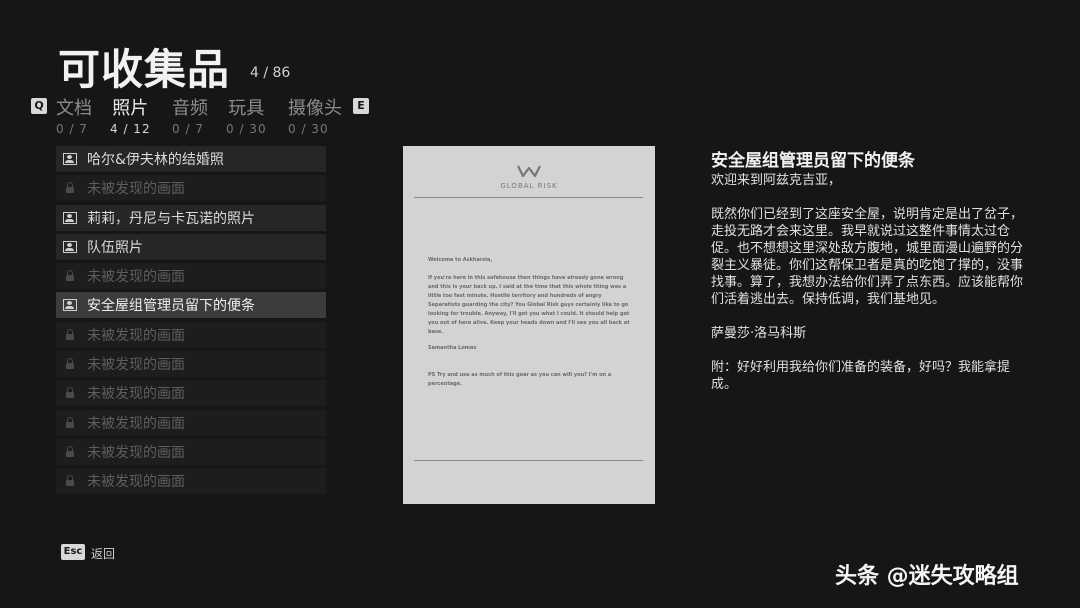 The height and width of the screenshot is (608, 1080). Describe the element at coordinates (73, 552) in the screenshot. I see `esc-key: Esc` at that location.